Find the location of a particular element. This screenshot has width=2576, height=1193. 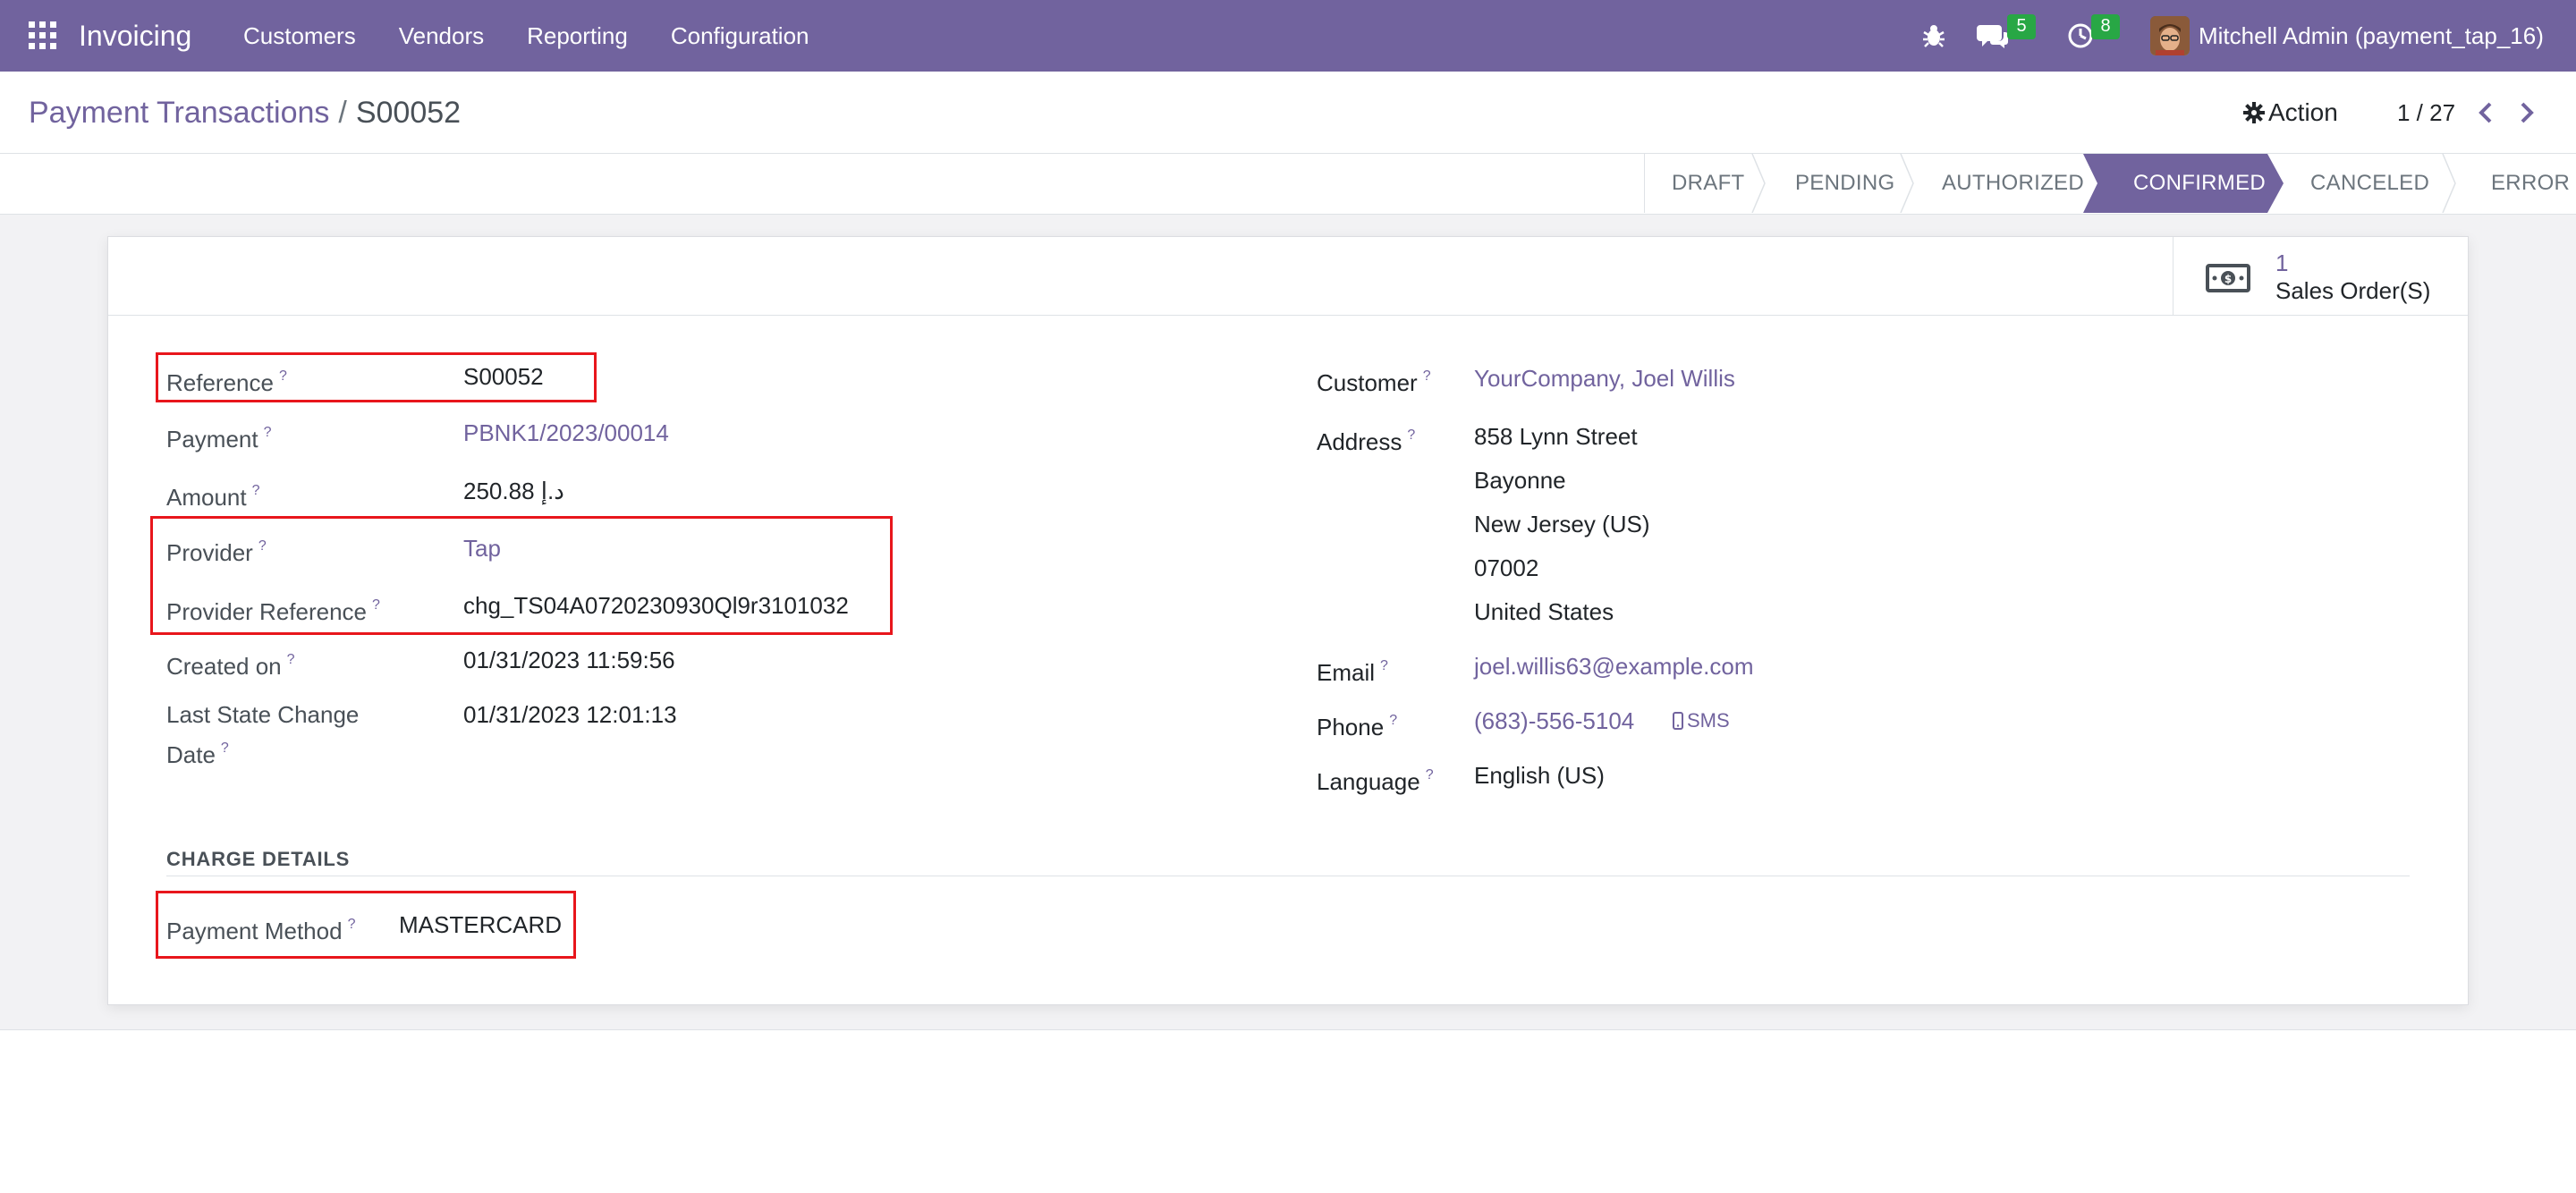

address-country: United States is located at coordinates (1544, 612).